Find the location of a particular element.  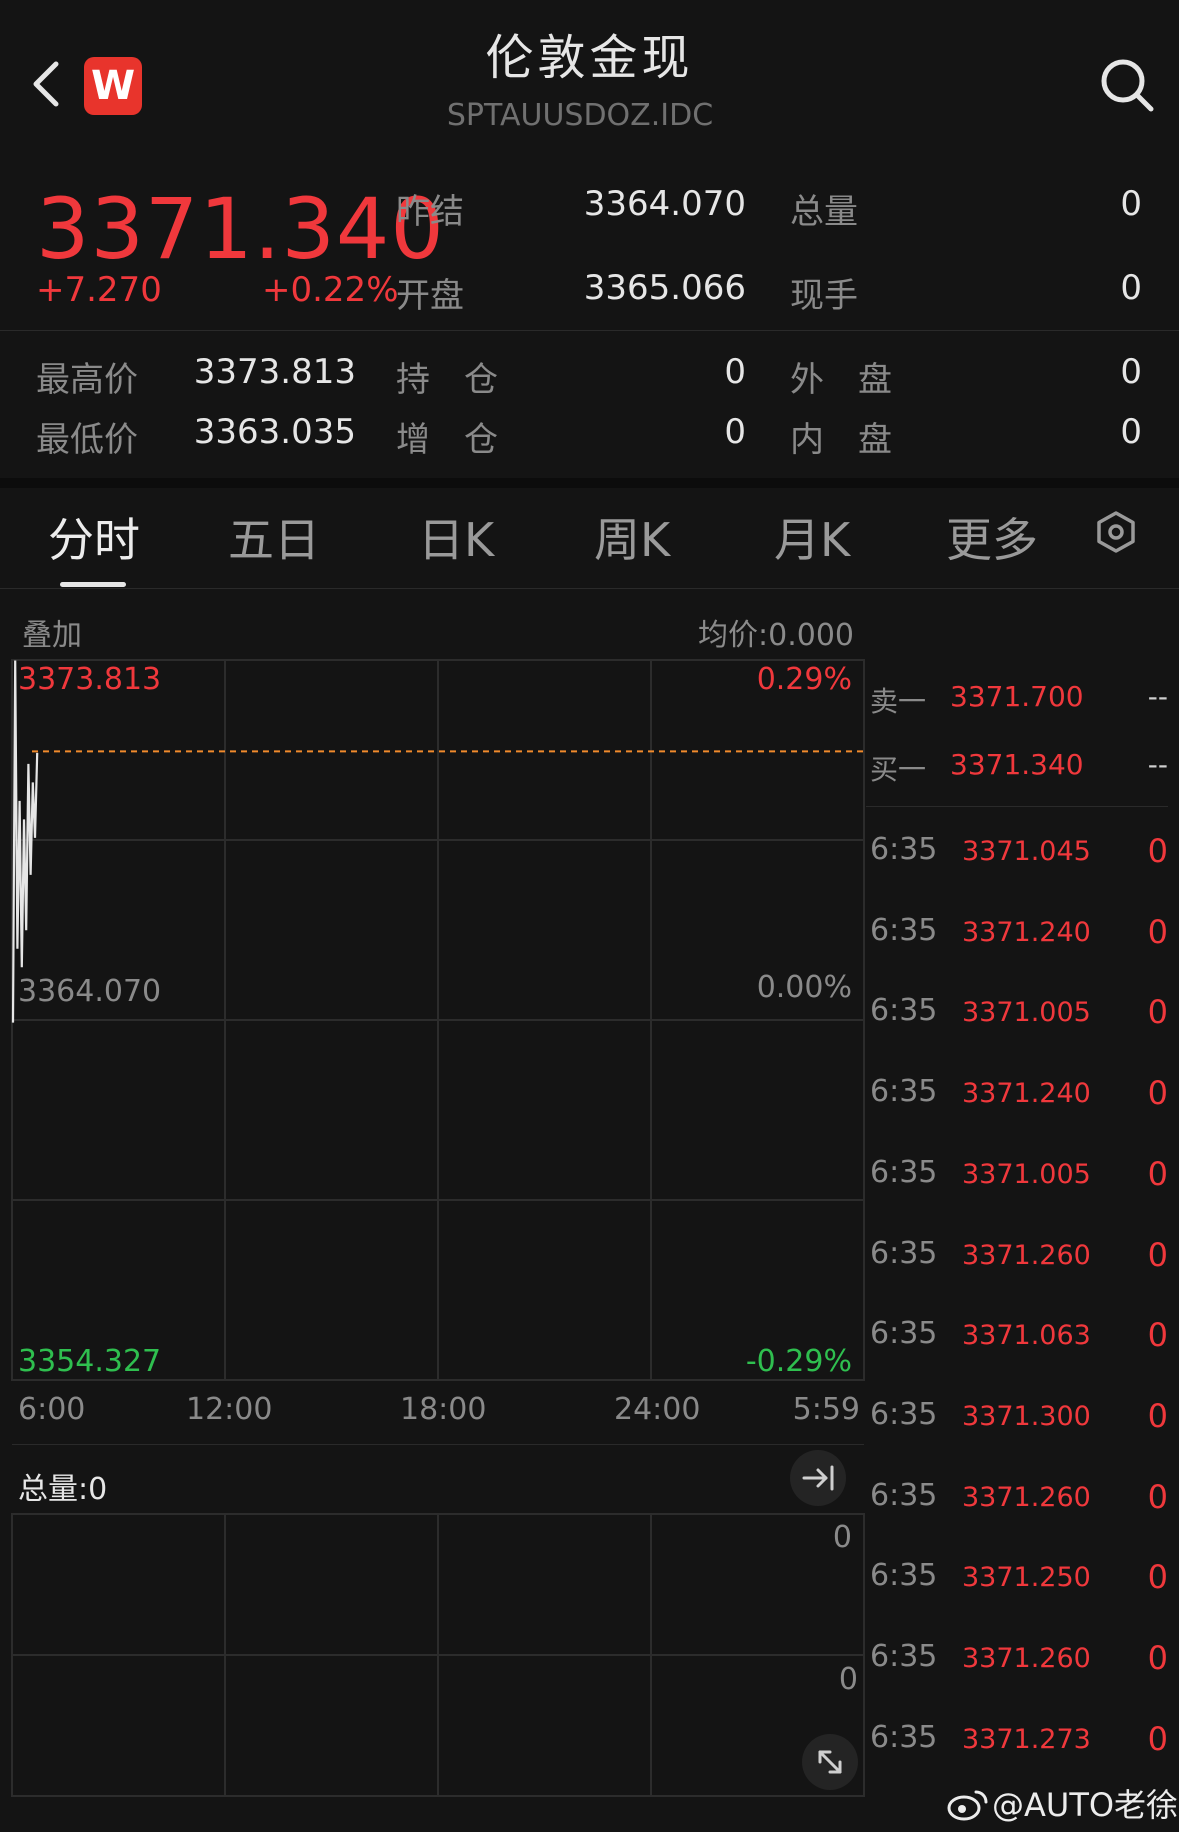

open-label: 开盘 is located at coordinates (430, 296).